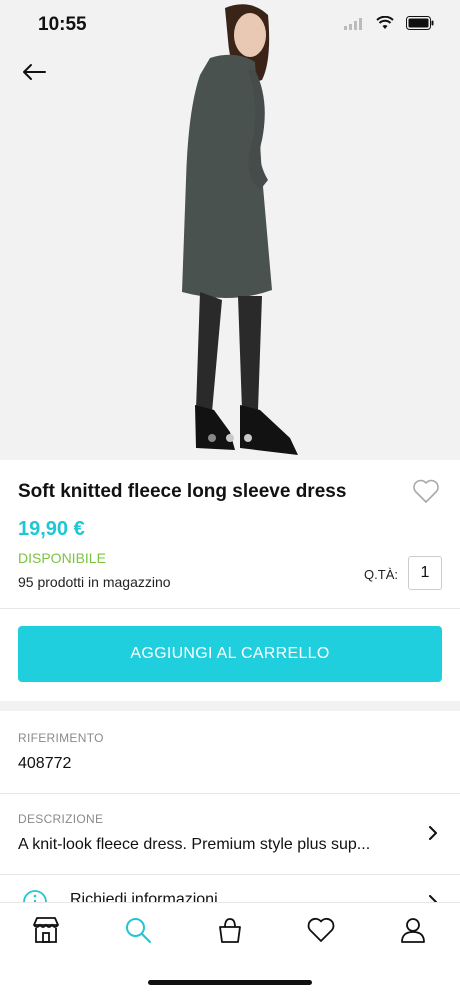  I want to click on add-to-cart-section: AGGIUNGI AL CARRELLO, so click(230, 655).